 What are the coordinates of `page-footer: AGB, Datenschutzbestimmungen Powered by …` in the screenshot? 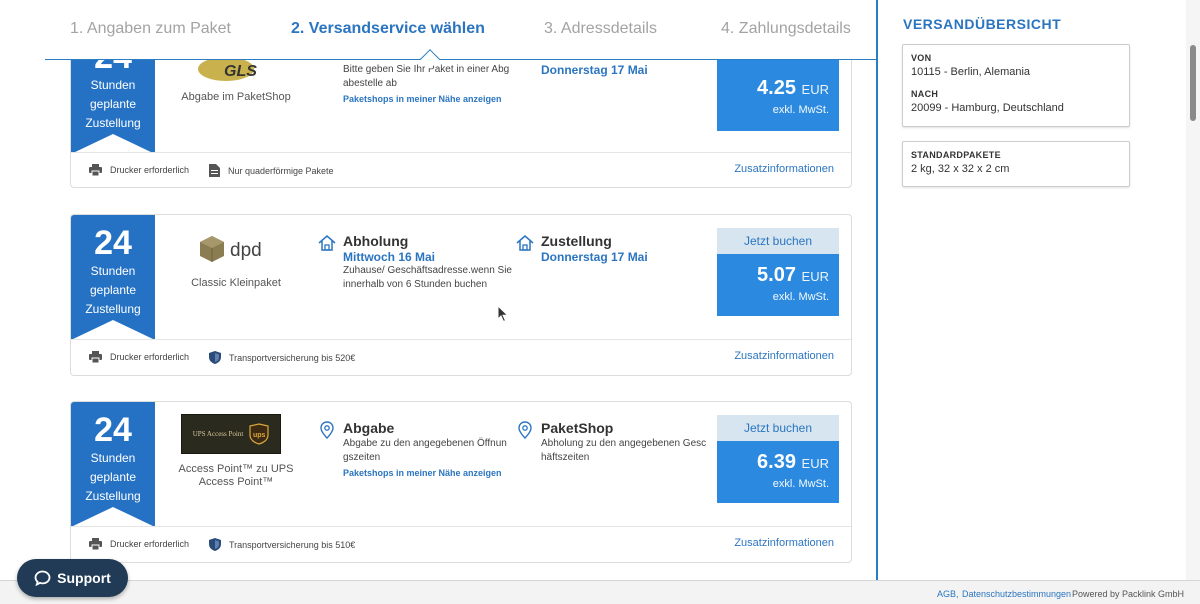 It's located at (600, 592).